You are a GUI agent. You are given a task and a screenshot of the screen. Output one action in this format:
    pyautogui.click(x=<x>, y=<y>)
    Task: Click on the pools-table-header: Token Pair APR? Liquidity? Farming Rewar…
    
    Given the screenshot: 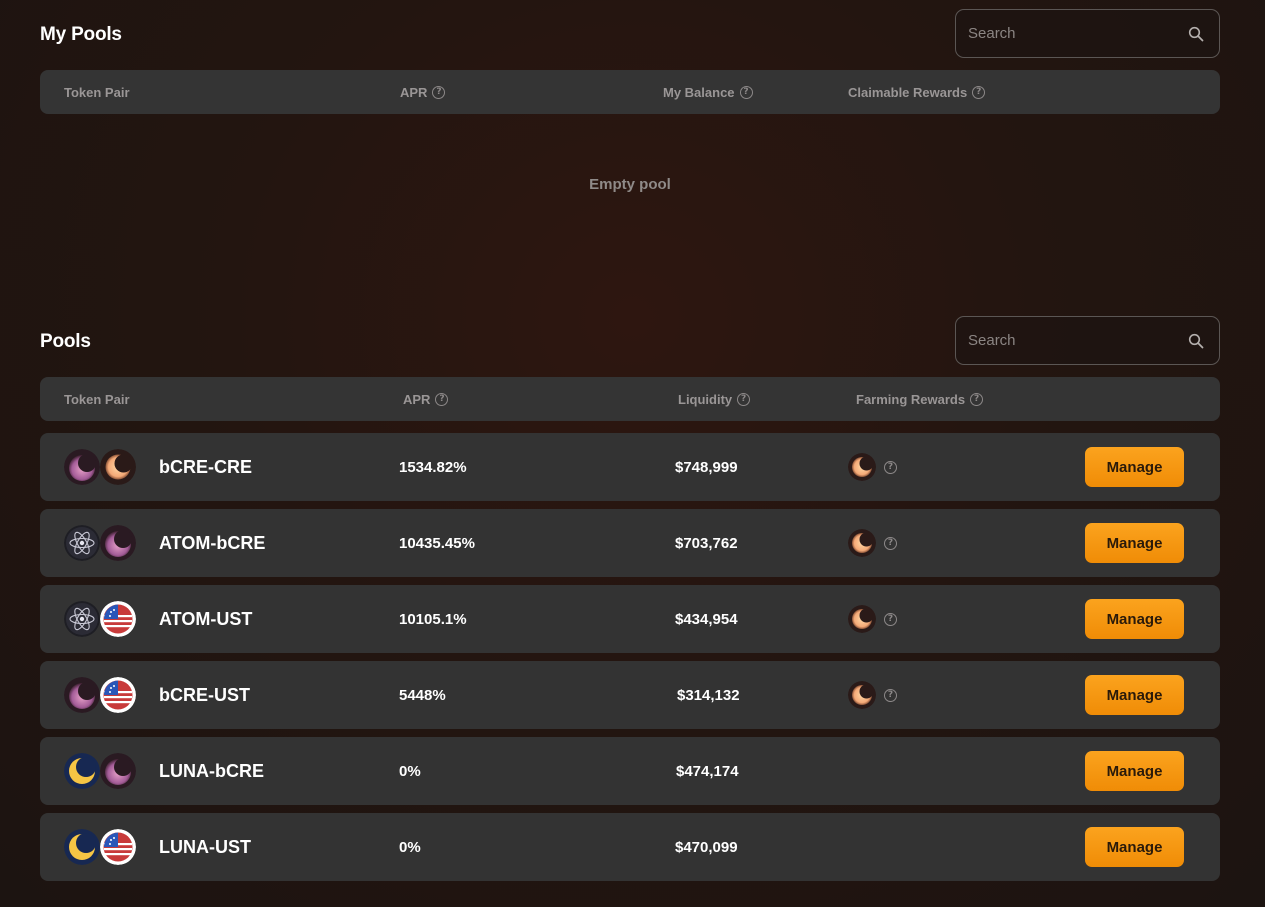 What is the action you would take?
    pyautogui.click(x=630, y=399)
    